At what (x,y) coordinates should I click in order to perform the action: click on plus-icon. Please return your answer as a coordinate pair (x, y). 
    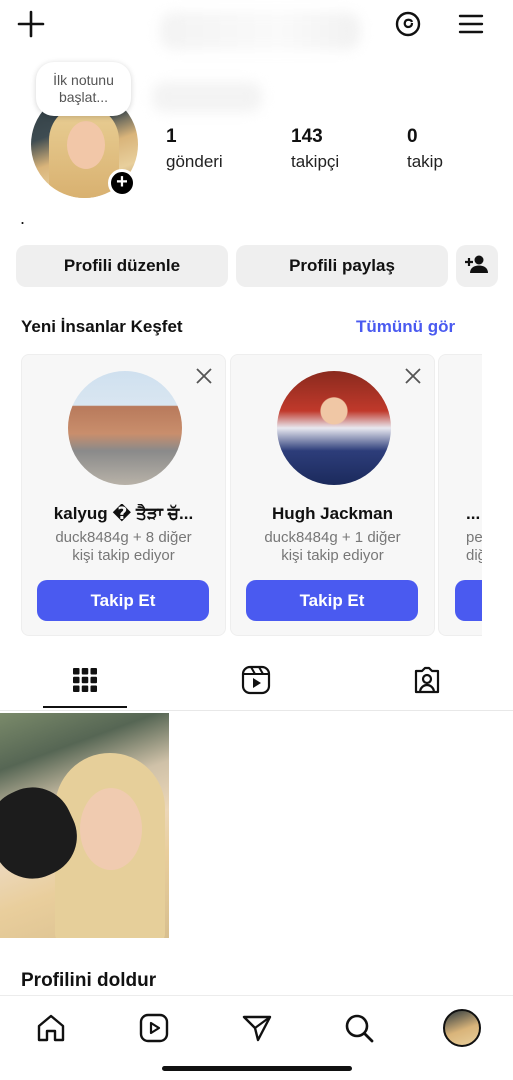
    Looking at the image, I should click on (31, 24).